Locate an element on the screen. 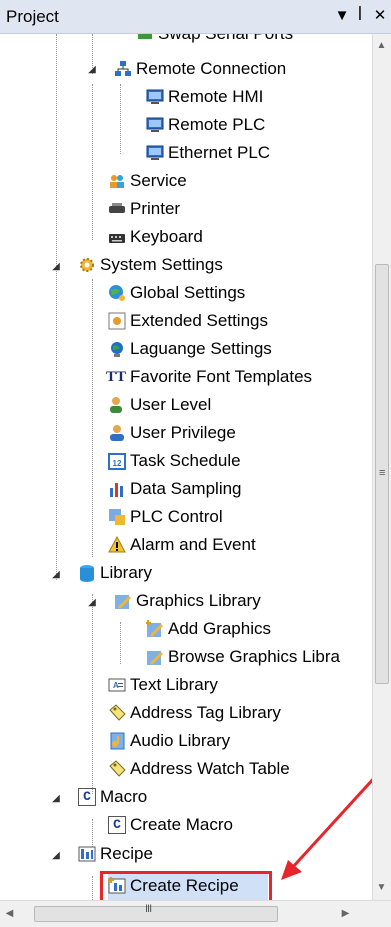 The image size is (391, 927). alarm-icon is located at coordinates (117, 544).